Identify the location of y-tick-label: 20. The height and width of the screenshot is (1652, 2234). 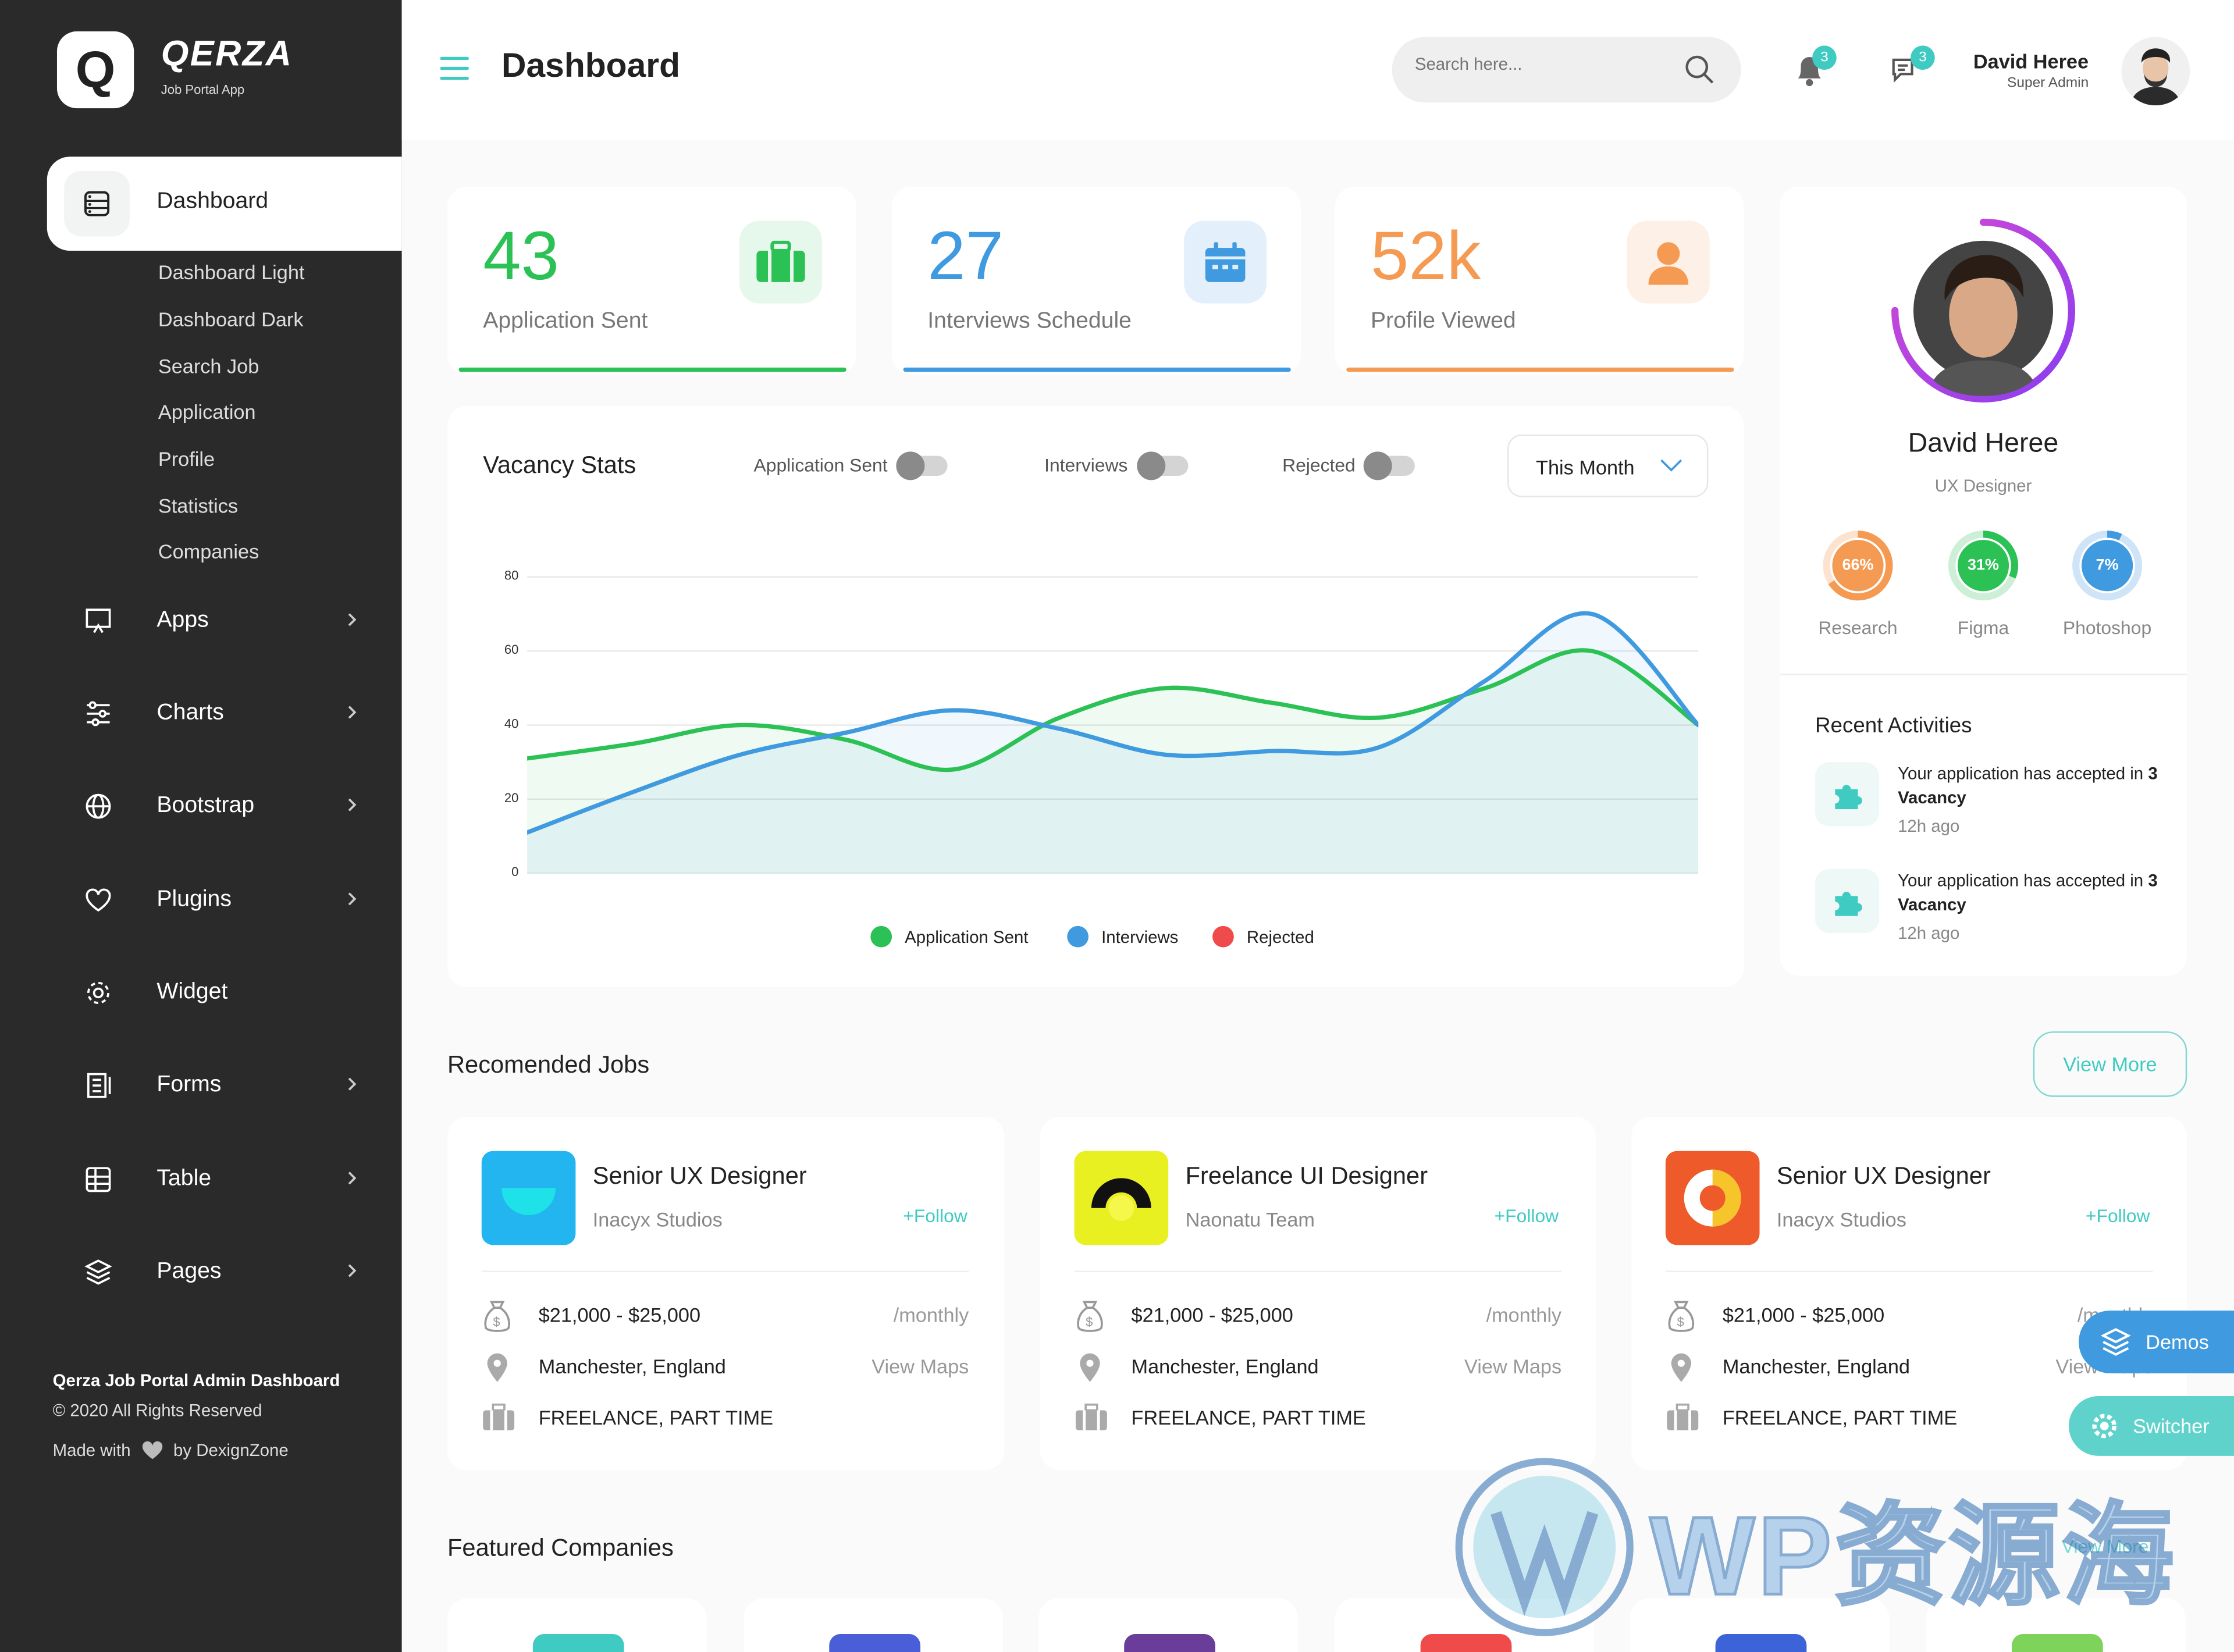
(511, 798).